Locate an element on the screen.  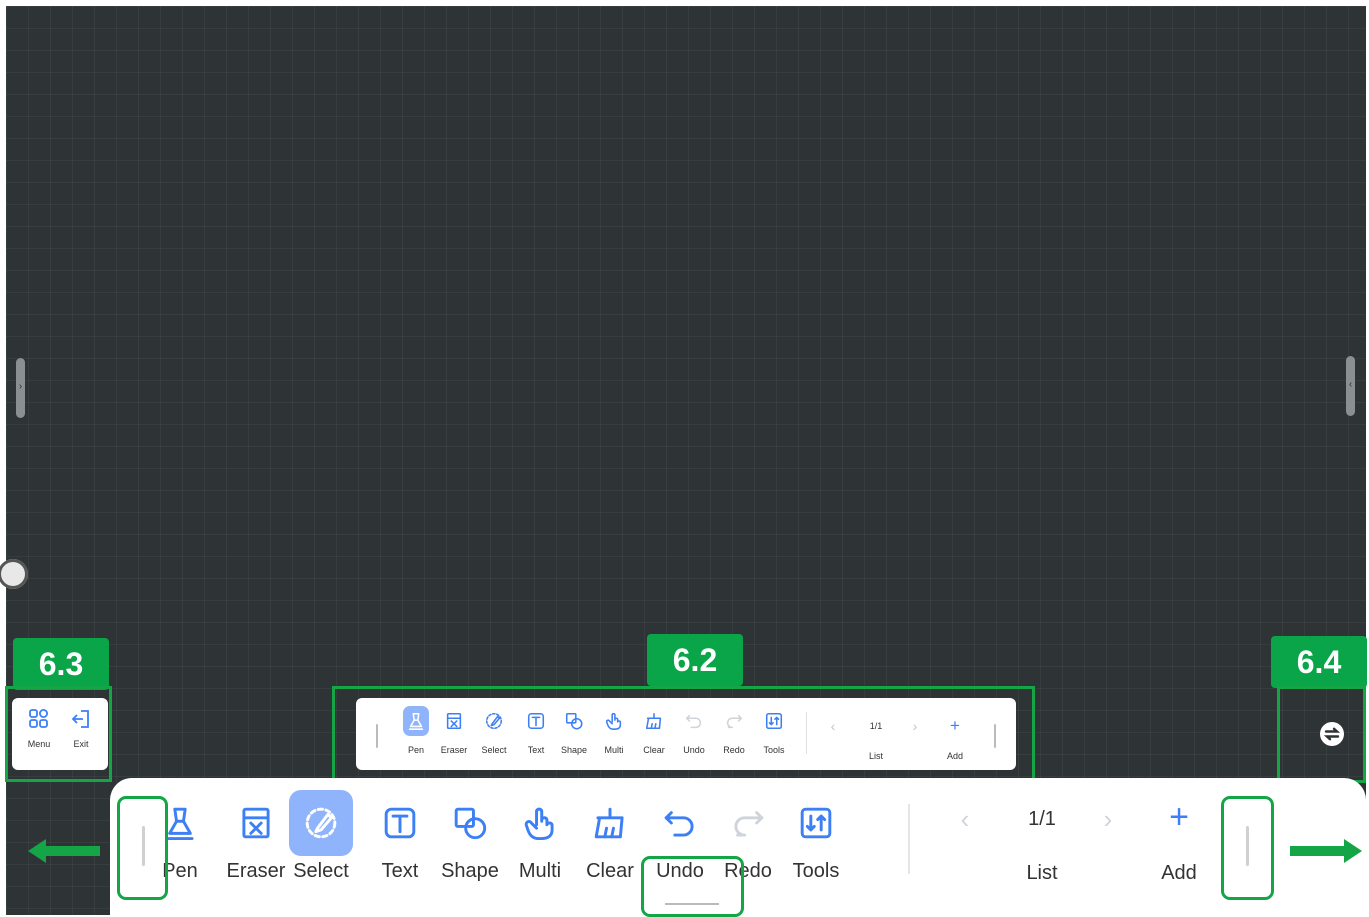
callout-right: 6.4 is located at coordinates (1319, 662).